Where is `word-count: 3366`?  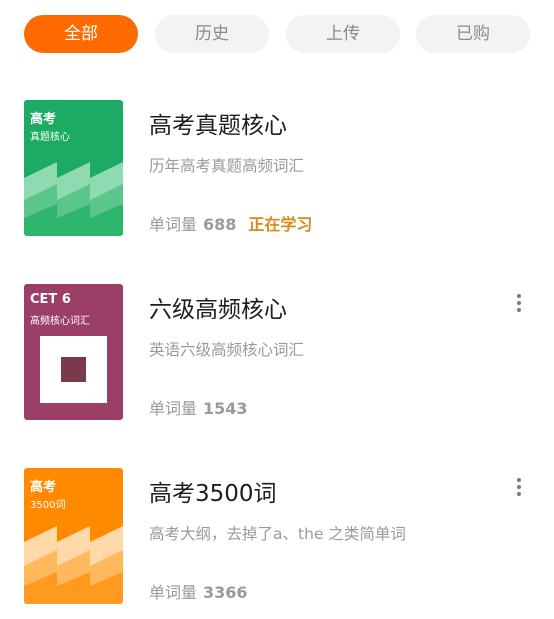 word-count: 3366 is located at coordinates (225, 592).